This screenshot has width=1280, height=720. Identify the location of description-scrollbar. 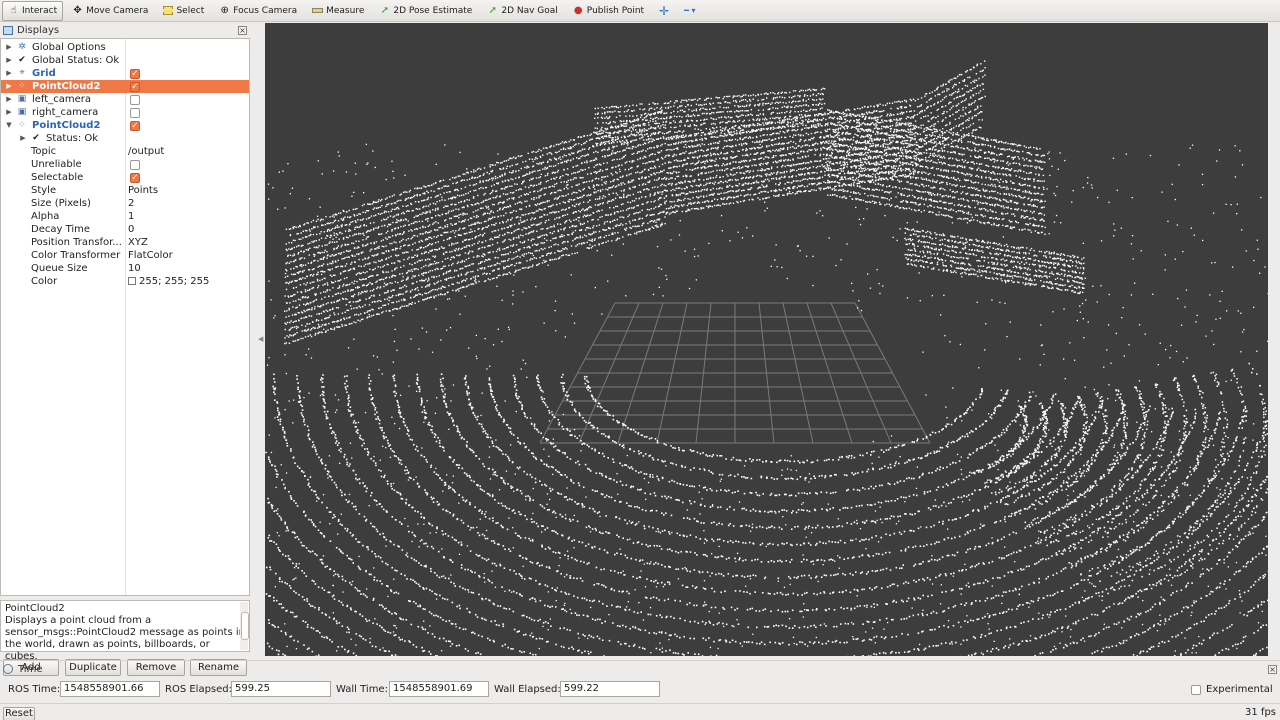
(244, 626).